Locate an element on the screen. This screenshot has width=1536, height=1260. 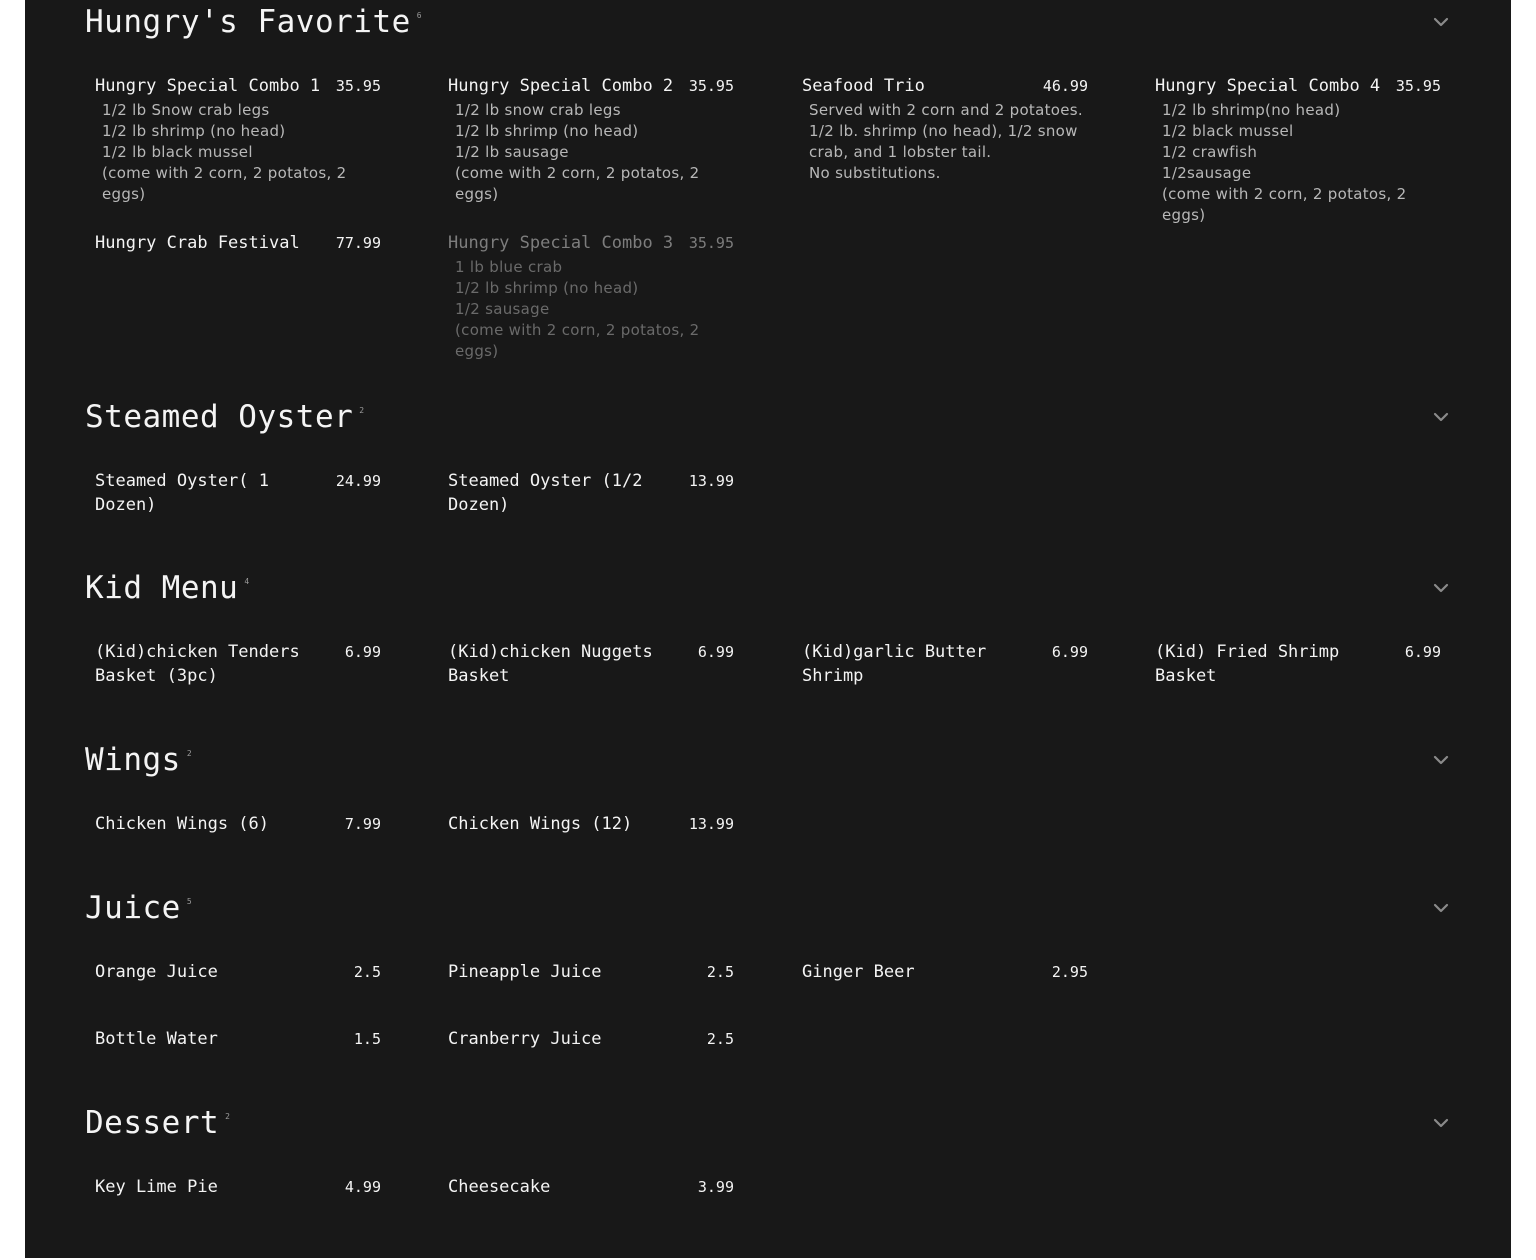
item-price: 4.99 is located at coordinates (362, 1187).